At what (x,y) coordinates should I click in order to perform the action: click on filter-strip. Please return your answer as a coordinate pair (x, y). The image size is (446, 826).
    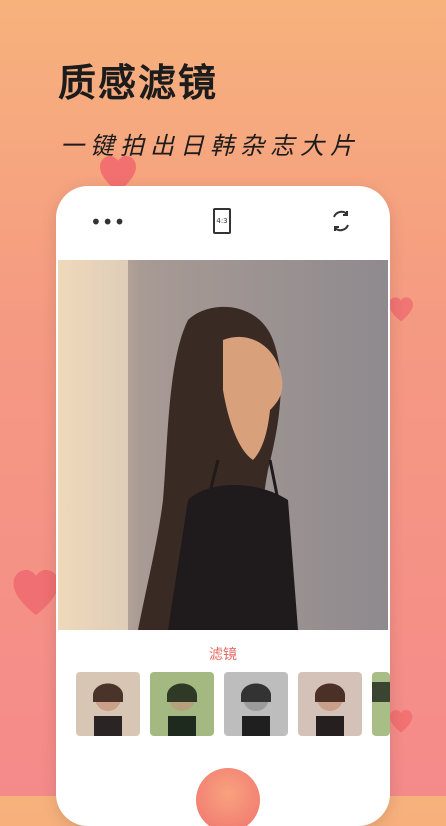
    Looking at the image, I should click on (233, 707).